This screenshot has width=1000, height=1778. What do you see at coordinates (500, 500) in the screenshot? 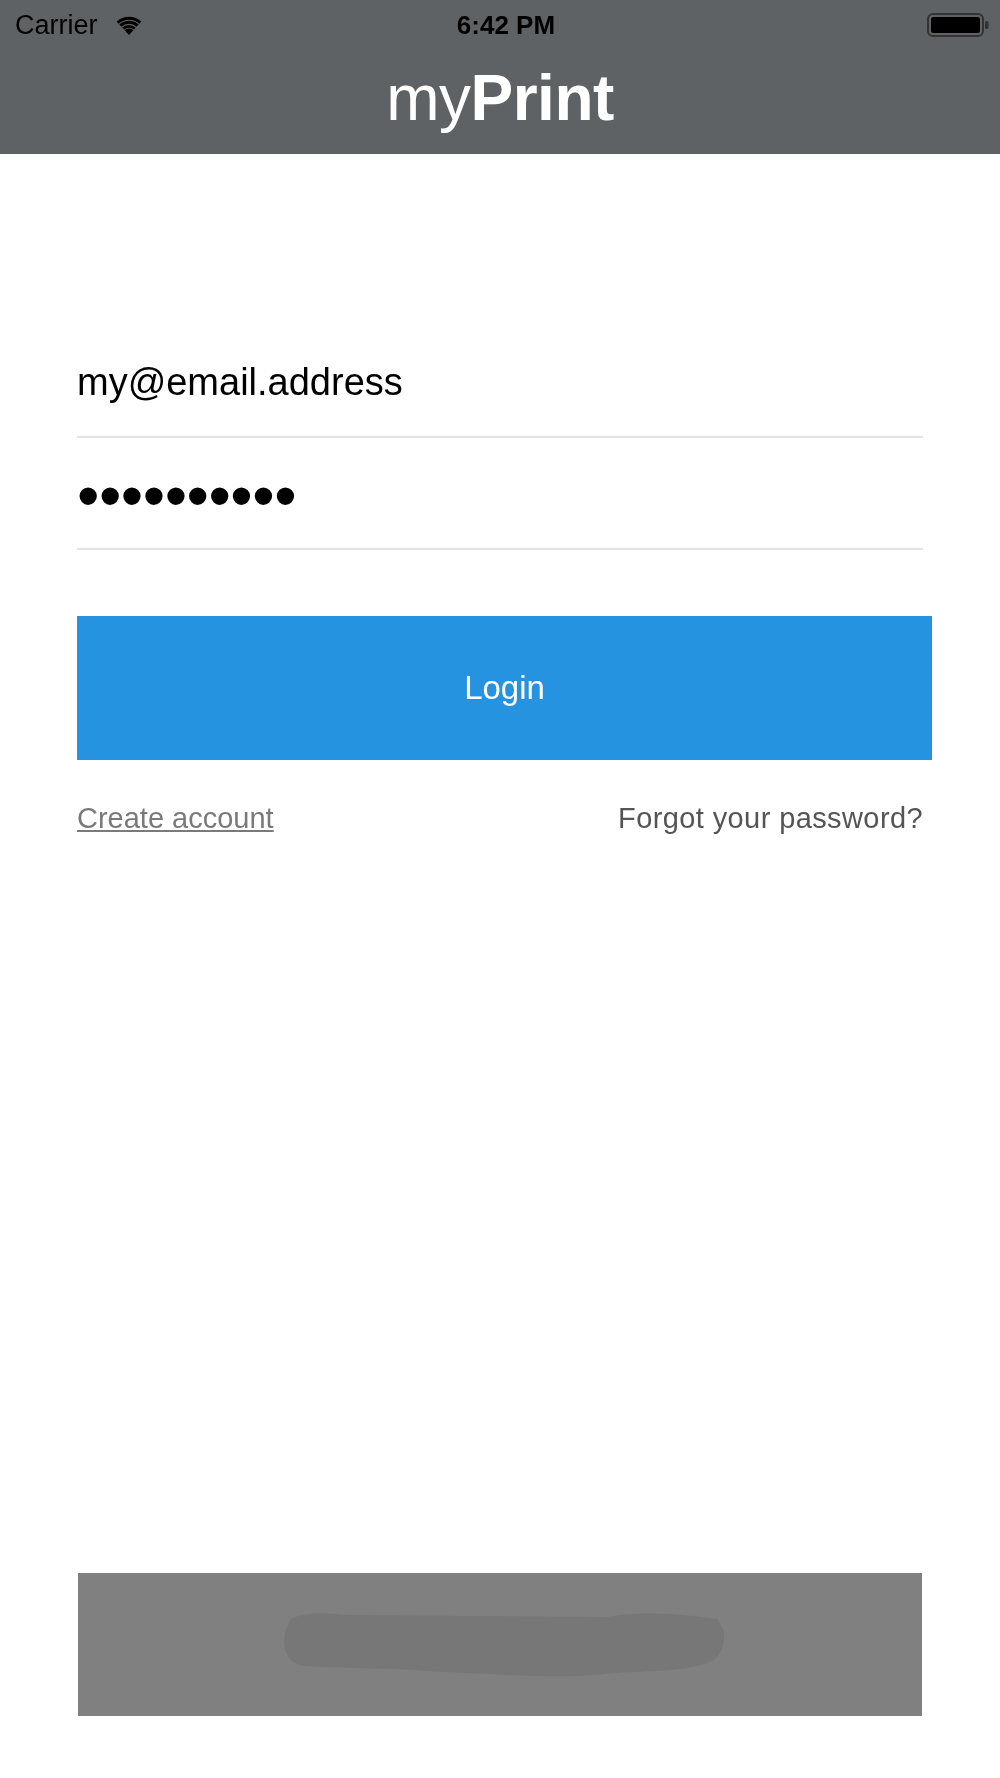
I see `password-field: ••••••••••` at bounding box center [500, 500].